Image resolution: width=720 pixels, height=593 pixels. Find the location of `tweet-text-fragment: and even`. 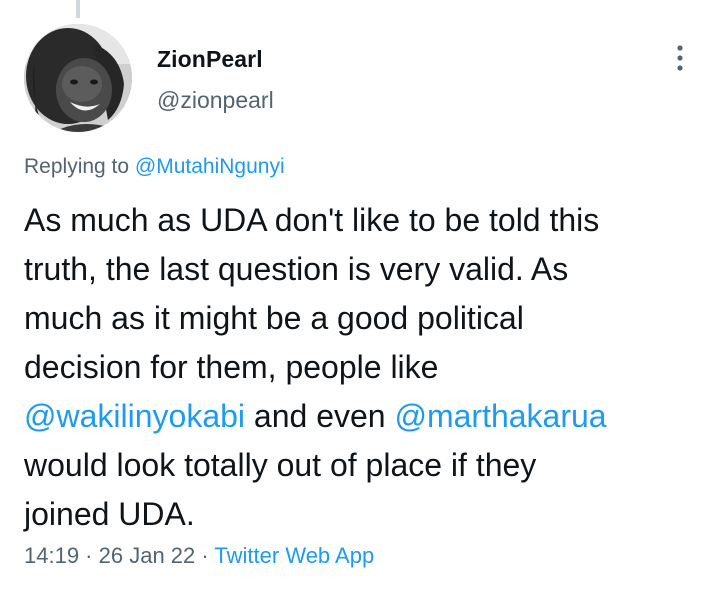

tweet-text-fragment: and even is located at coordinates (320, 416).